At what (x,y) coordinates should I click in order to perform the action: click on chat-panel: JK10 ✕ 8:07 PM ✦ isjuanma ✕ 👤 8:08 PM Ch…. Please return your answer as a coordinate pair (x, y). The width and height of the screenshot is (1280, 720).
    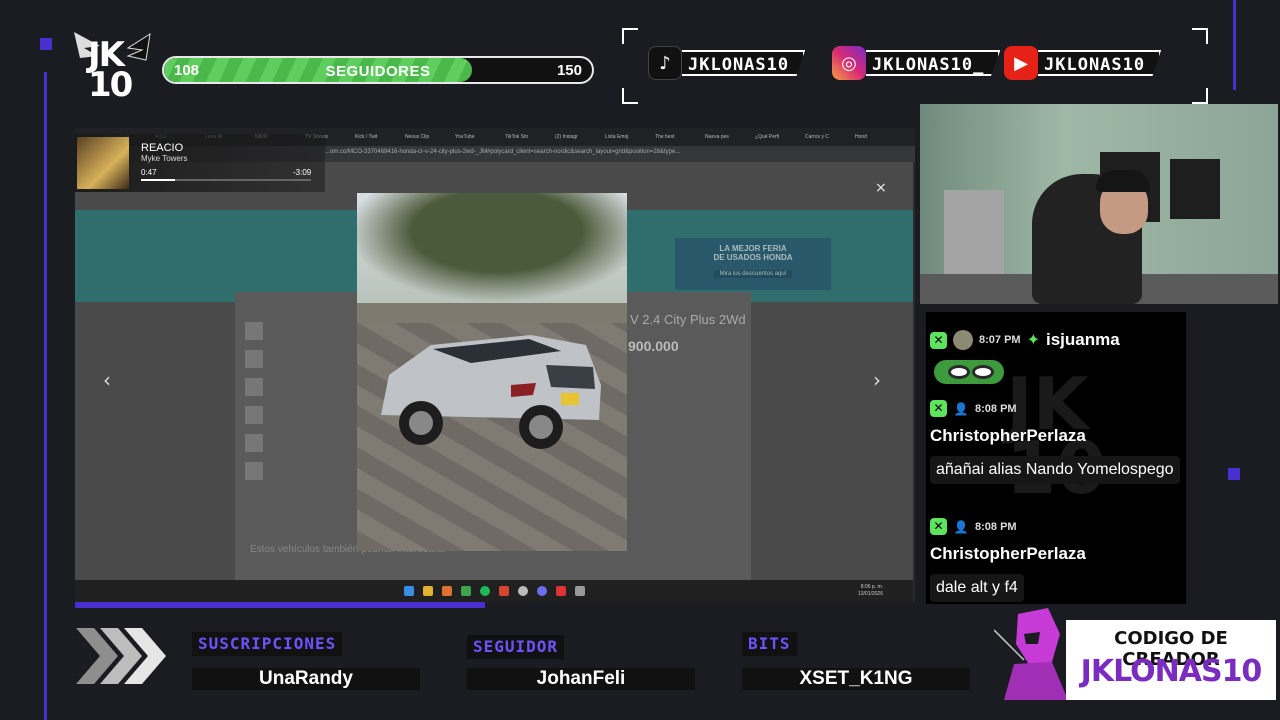
    Looking at the image, I should click on (1056, 458).